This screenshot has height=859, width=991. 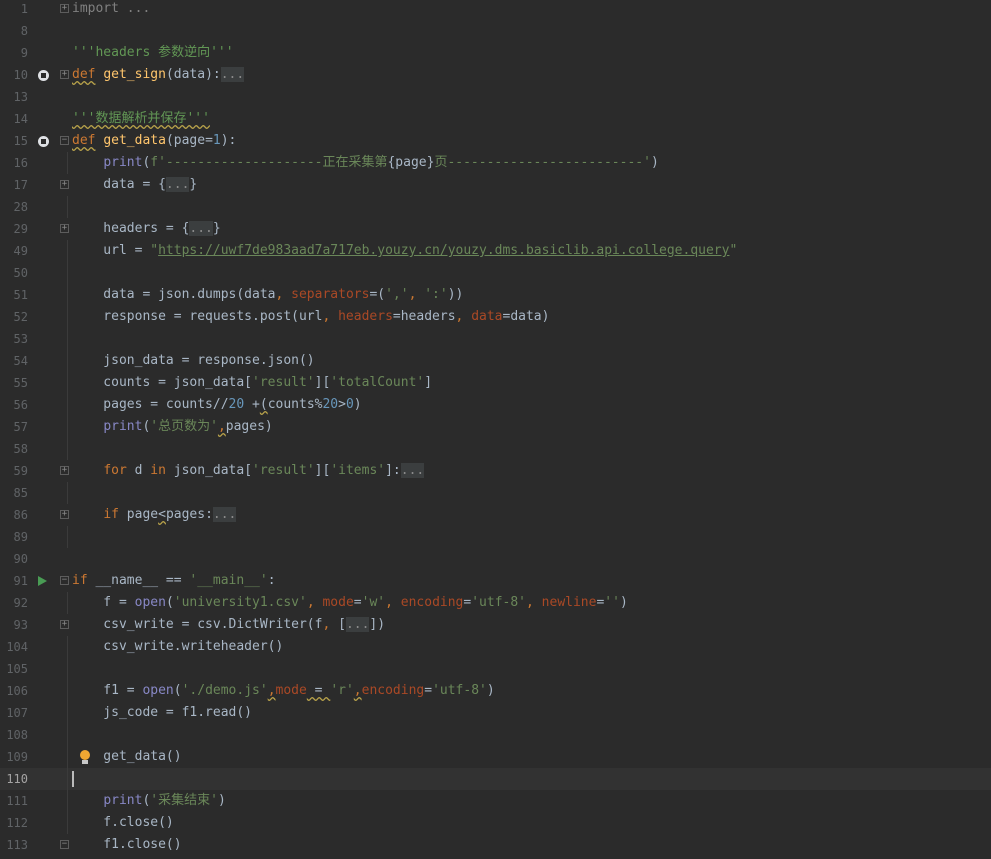 What do you see at coordinates (193, 361) in the screenshot?
I see `code-text: json_data = response.json()` at bounding box center [193, 361].